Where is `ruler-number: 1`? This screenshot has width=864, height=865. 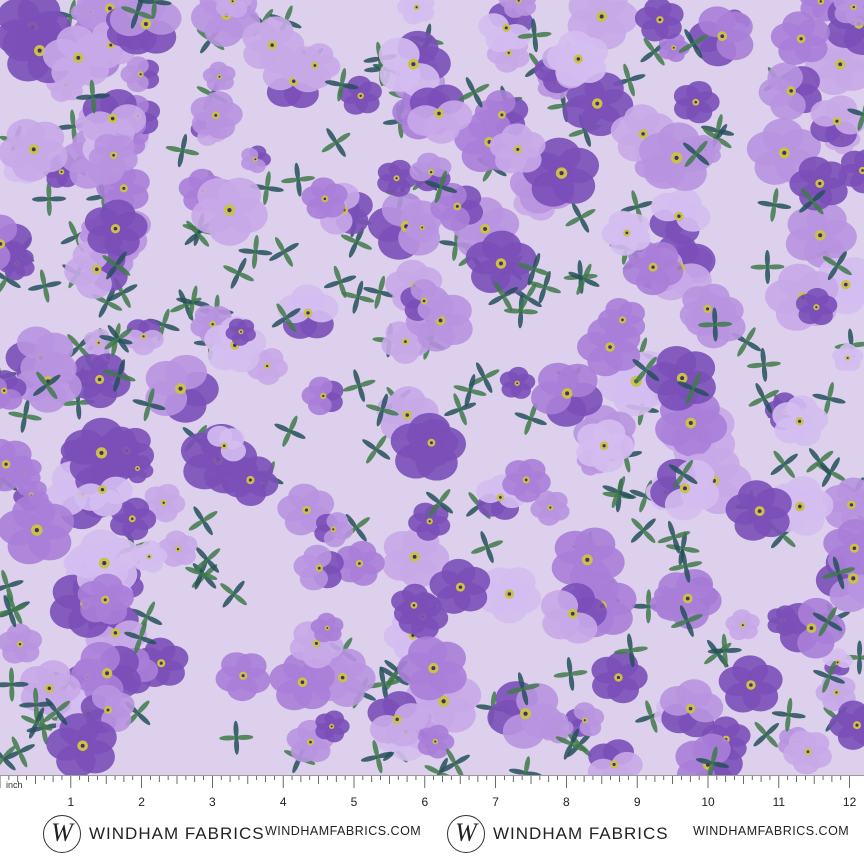
ruler-number: 1 is located at coordinates (71, 802).